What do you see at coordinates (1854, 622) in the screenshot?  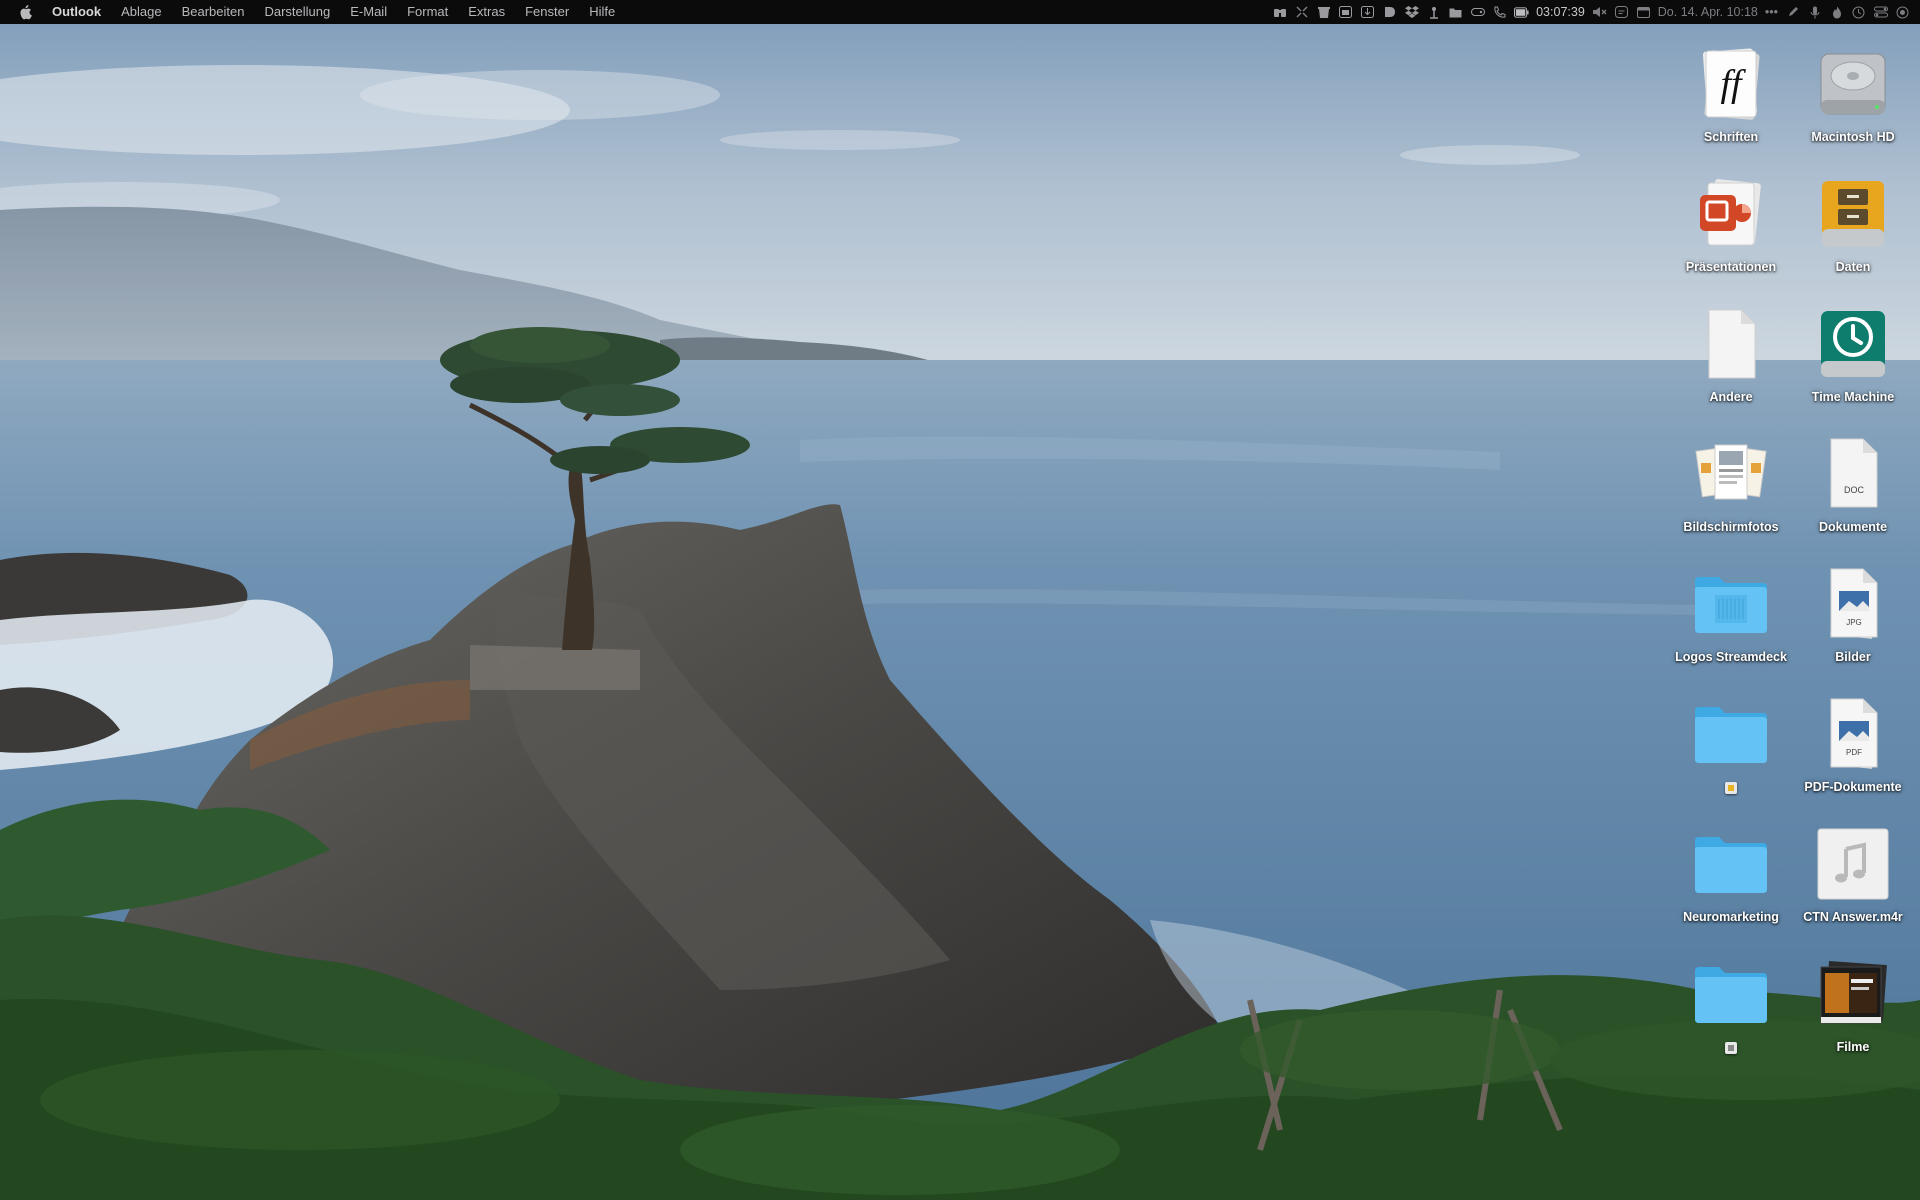 I see `jpg-badge-text: JPG` at bounding box center [1854, 622].